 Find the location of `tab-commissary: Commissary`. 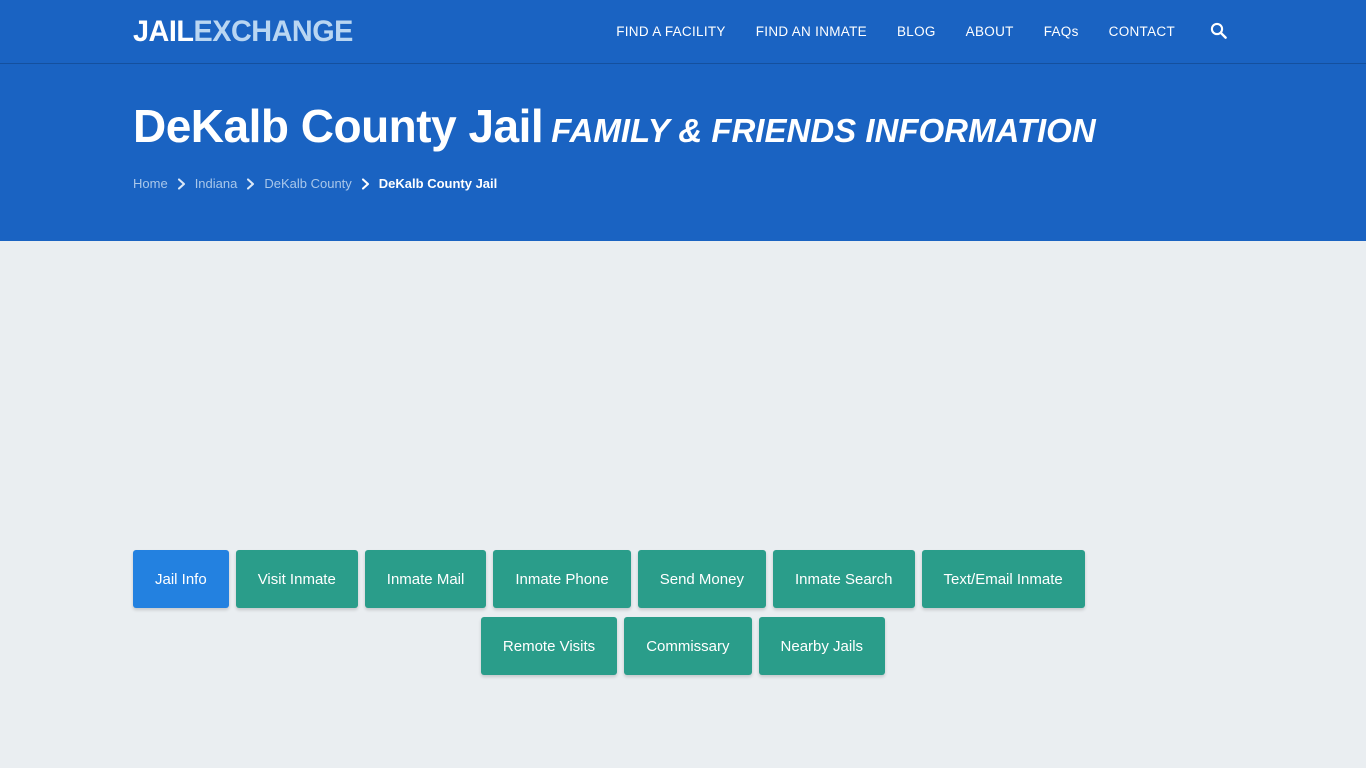

tab-commissary: Commissary is located at coordinates (688, 646).